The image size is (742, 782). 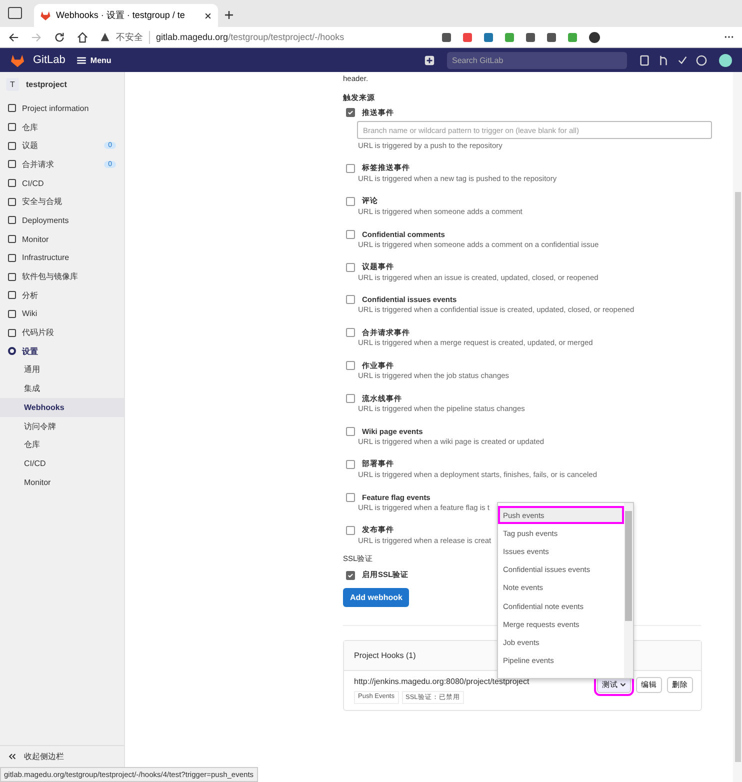 I want to click on hook-url: http://jenkins.magedu.org:8080/project/testproject, so click(x=442, y=681).